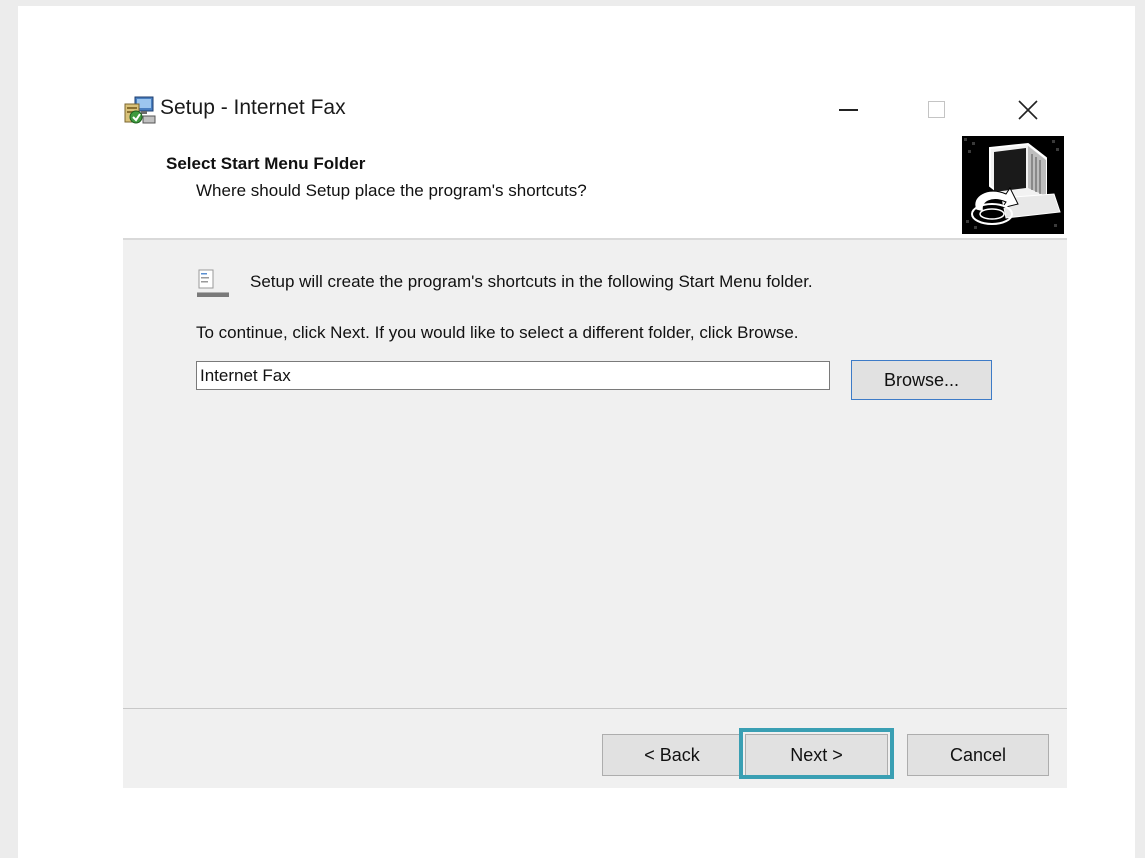  Describe the element at coordinates (513, 375) in the screenshot. I see `start-menu-folder-input` at that location.